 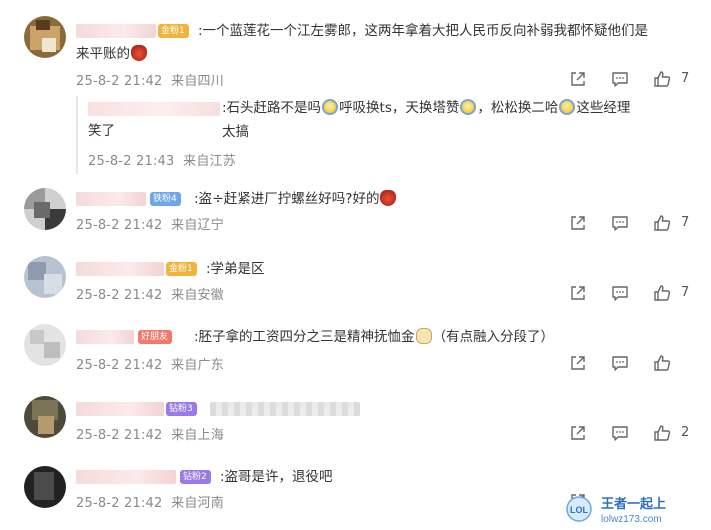 I want to click on location: 来自江苏, so click(x=209, y=161).